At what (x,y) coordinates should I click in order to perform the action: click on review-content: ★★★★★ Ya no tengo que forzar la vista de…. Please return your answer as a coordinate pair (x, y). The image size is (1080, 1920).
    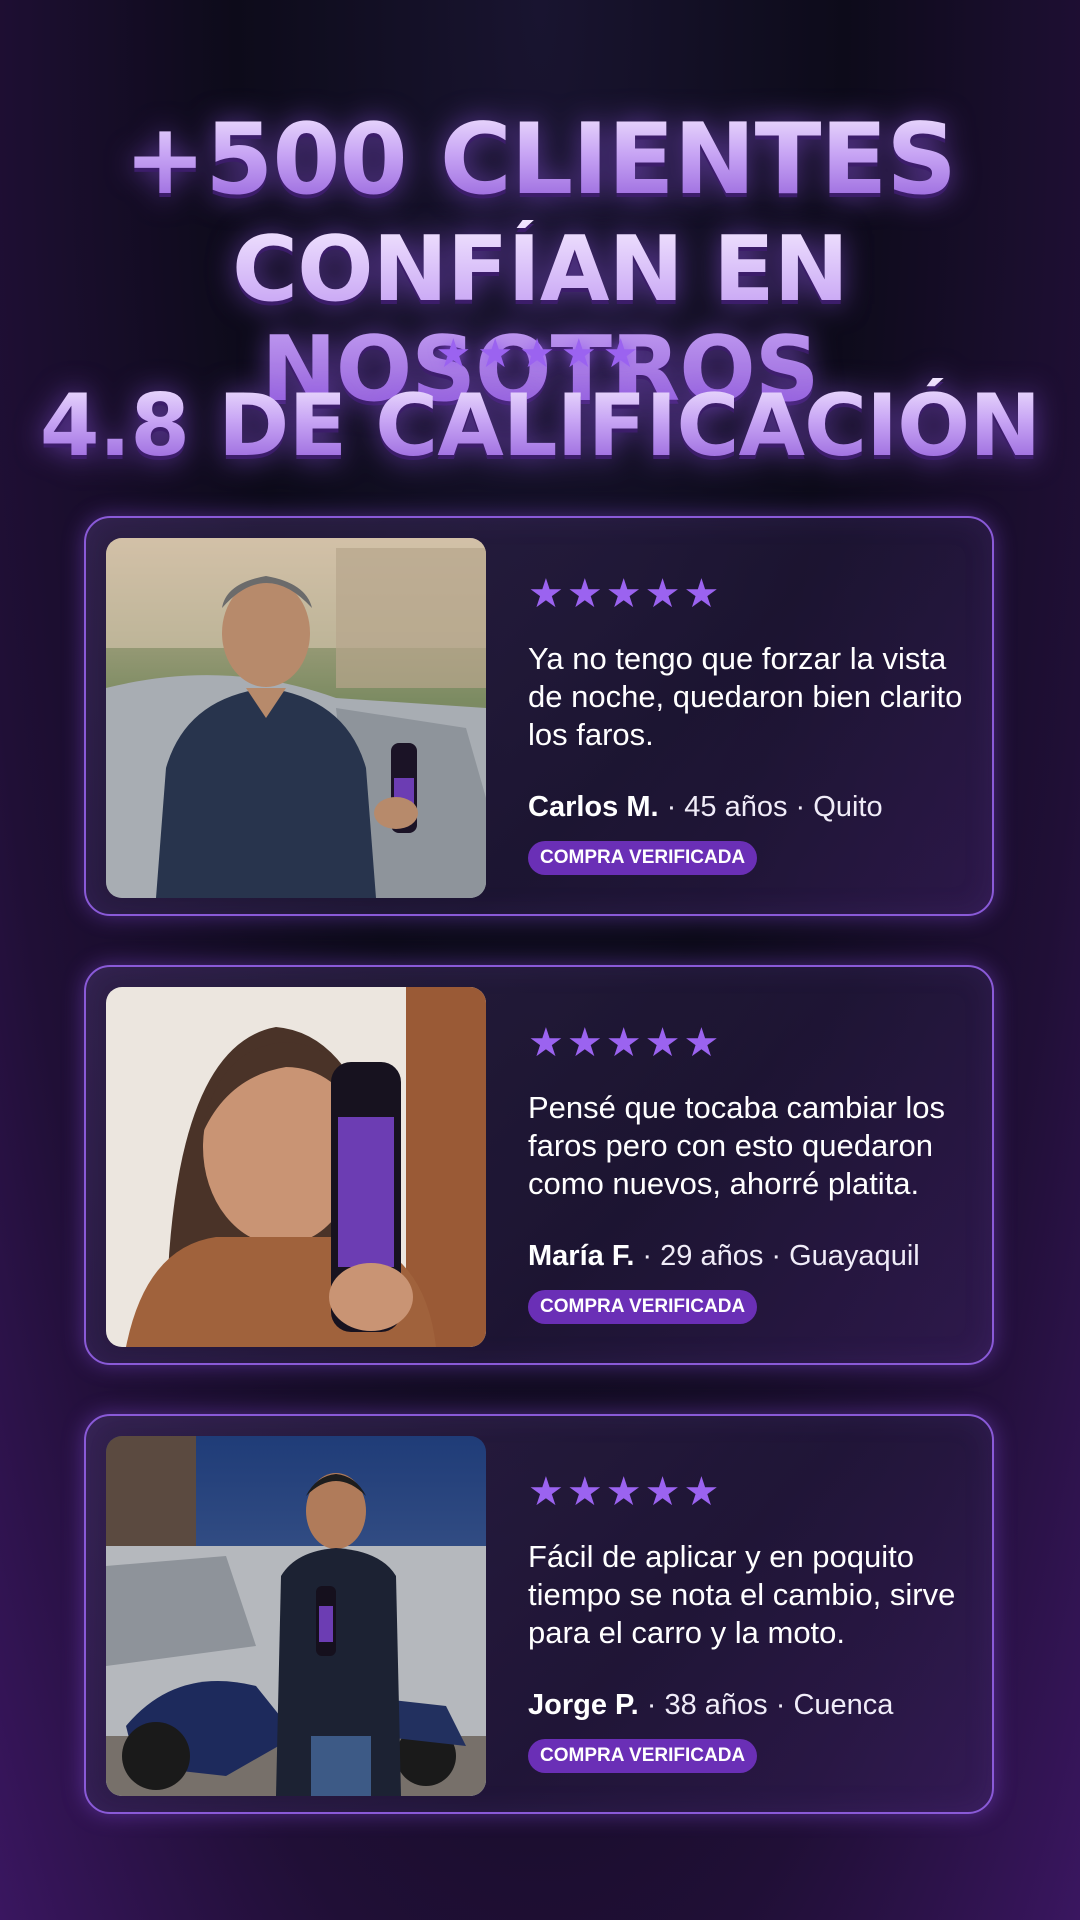
    Looking at the image, I should click on (748, 723).